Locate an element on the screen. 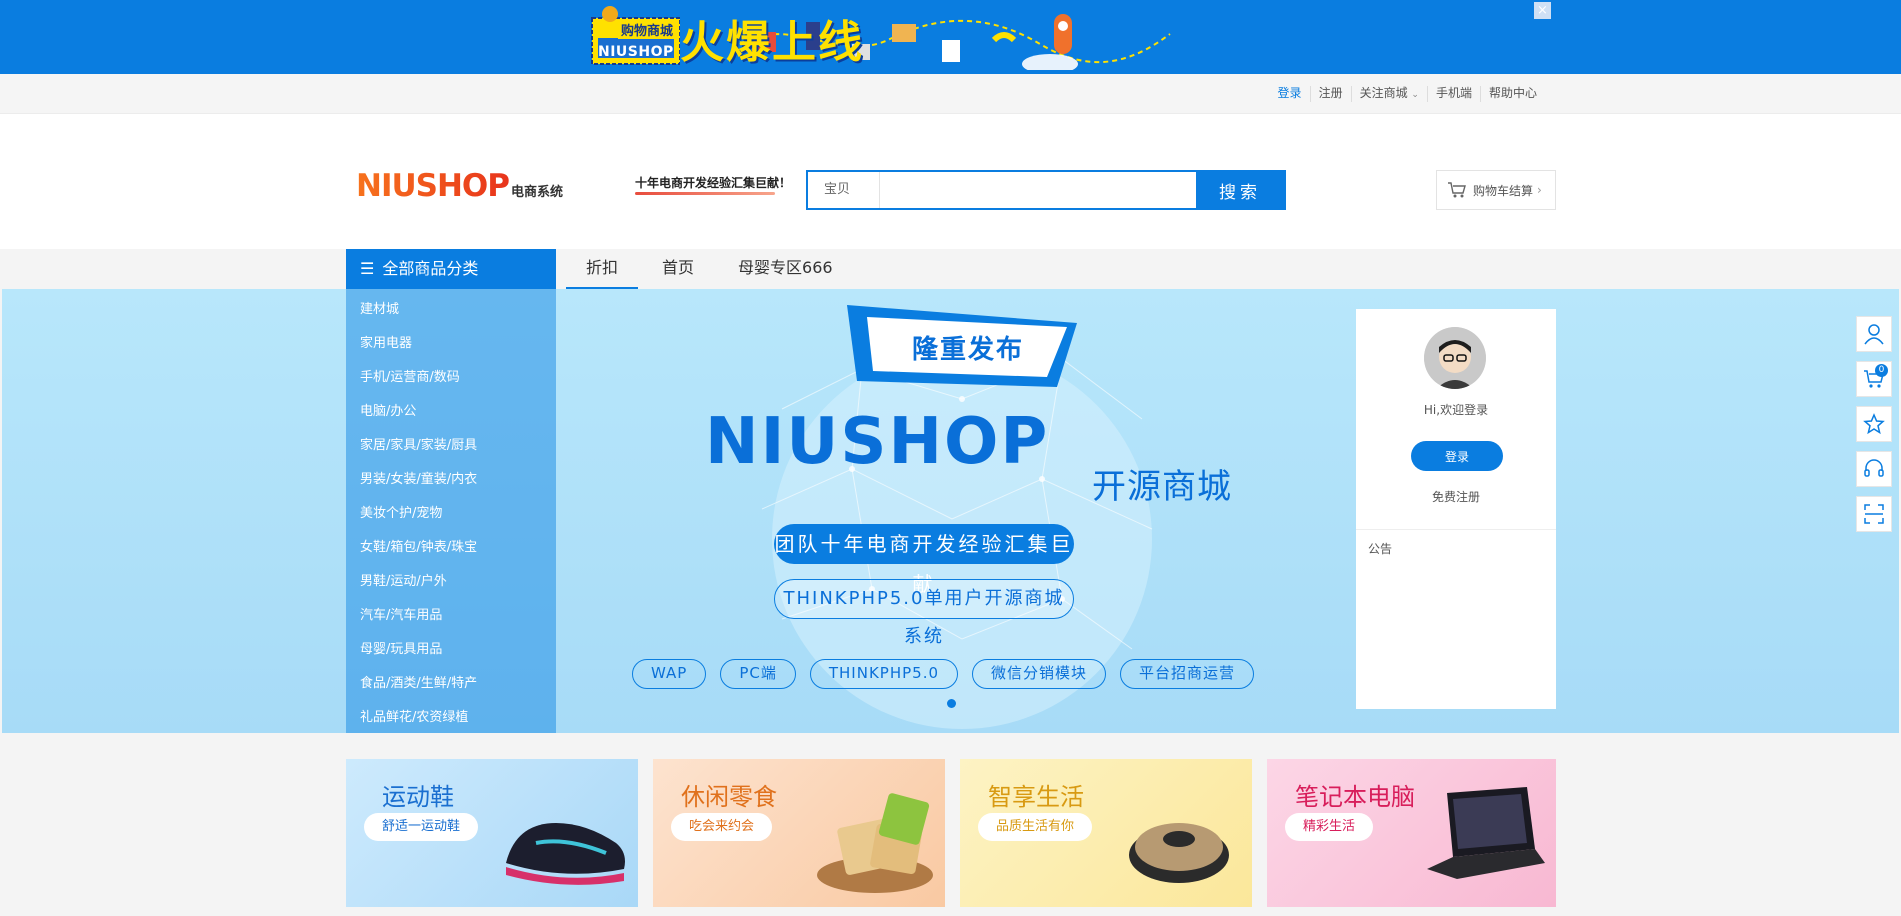  promo-title: 笔记本电脑 is located at coordinates (1355, 797).